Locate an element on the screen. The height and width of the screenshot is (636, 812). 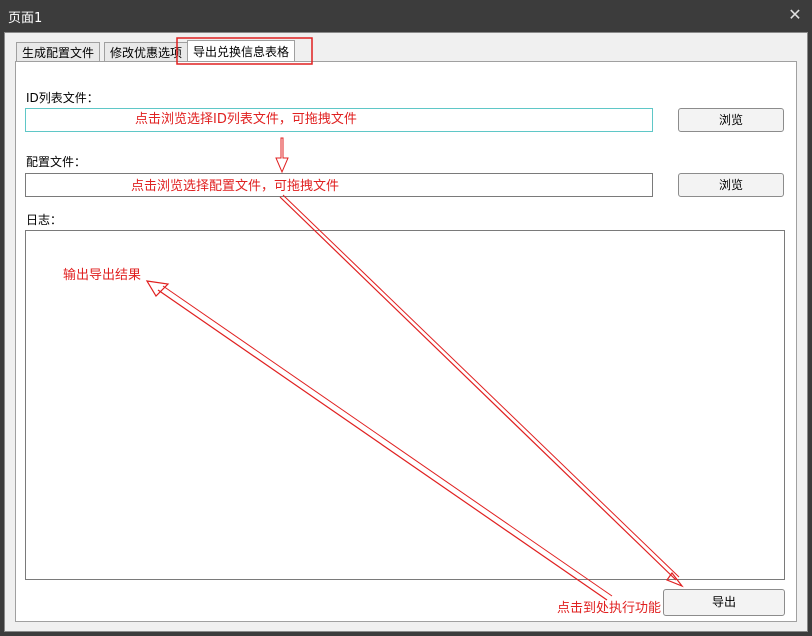
export-hint: 点击到处执行功能 is located at coordinates (609, 608).